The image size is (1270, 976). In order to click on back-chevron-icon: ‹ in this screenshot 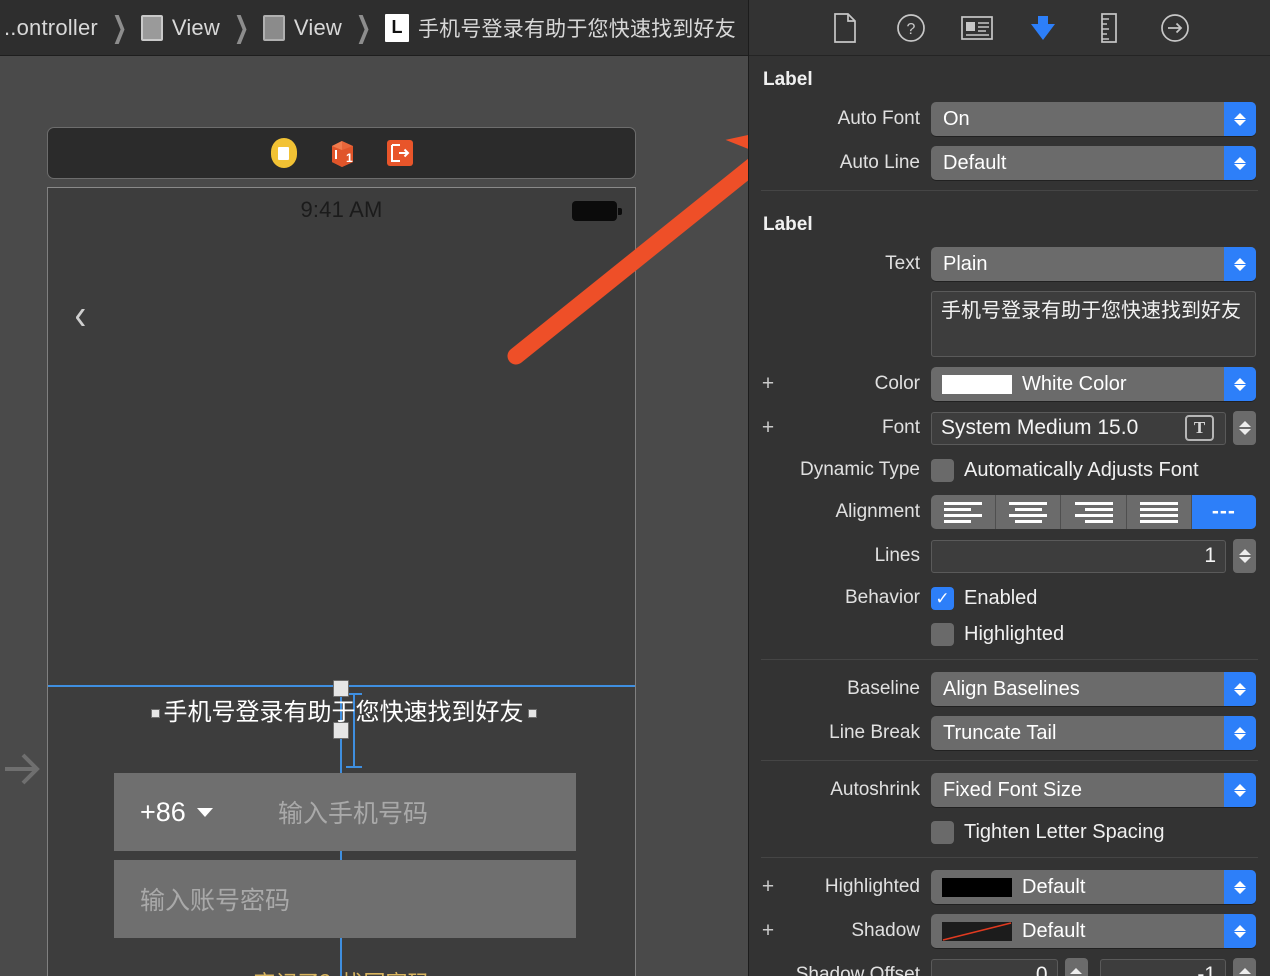, I will do `click(80, 315)`.